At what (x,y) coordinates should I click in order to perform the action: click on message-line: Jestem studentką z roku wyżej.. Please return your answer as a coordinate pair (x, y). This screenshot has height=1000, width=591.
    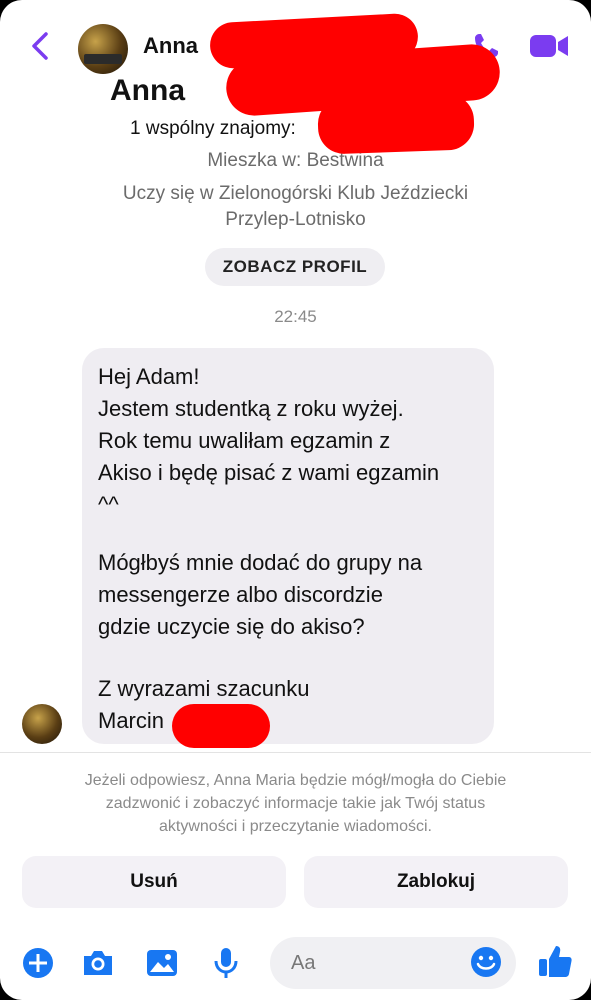
    Looking at the image, I should click on (251, 408).